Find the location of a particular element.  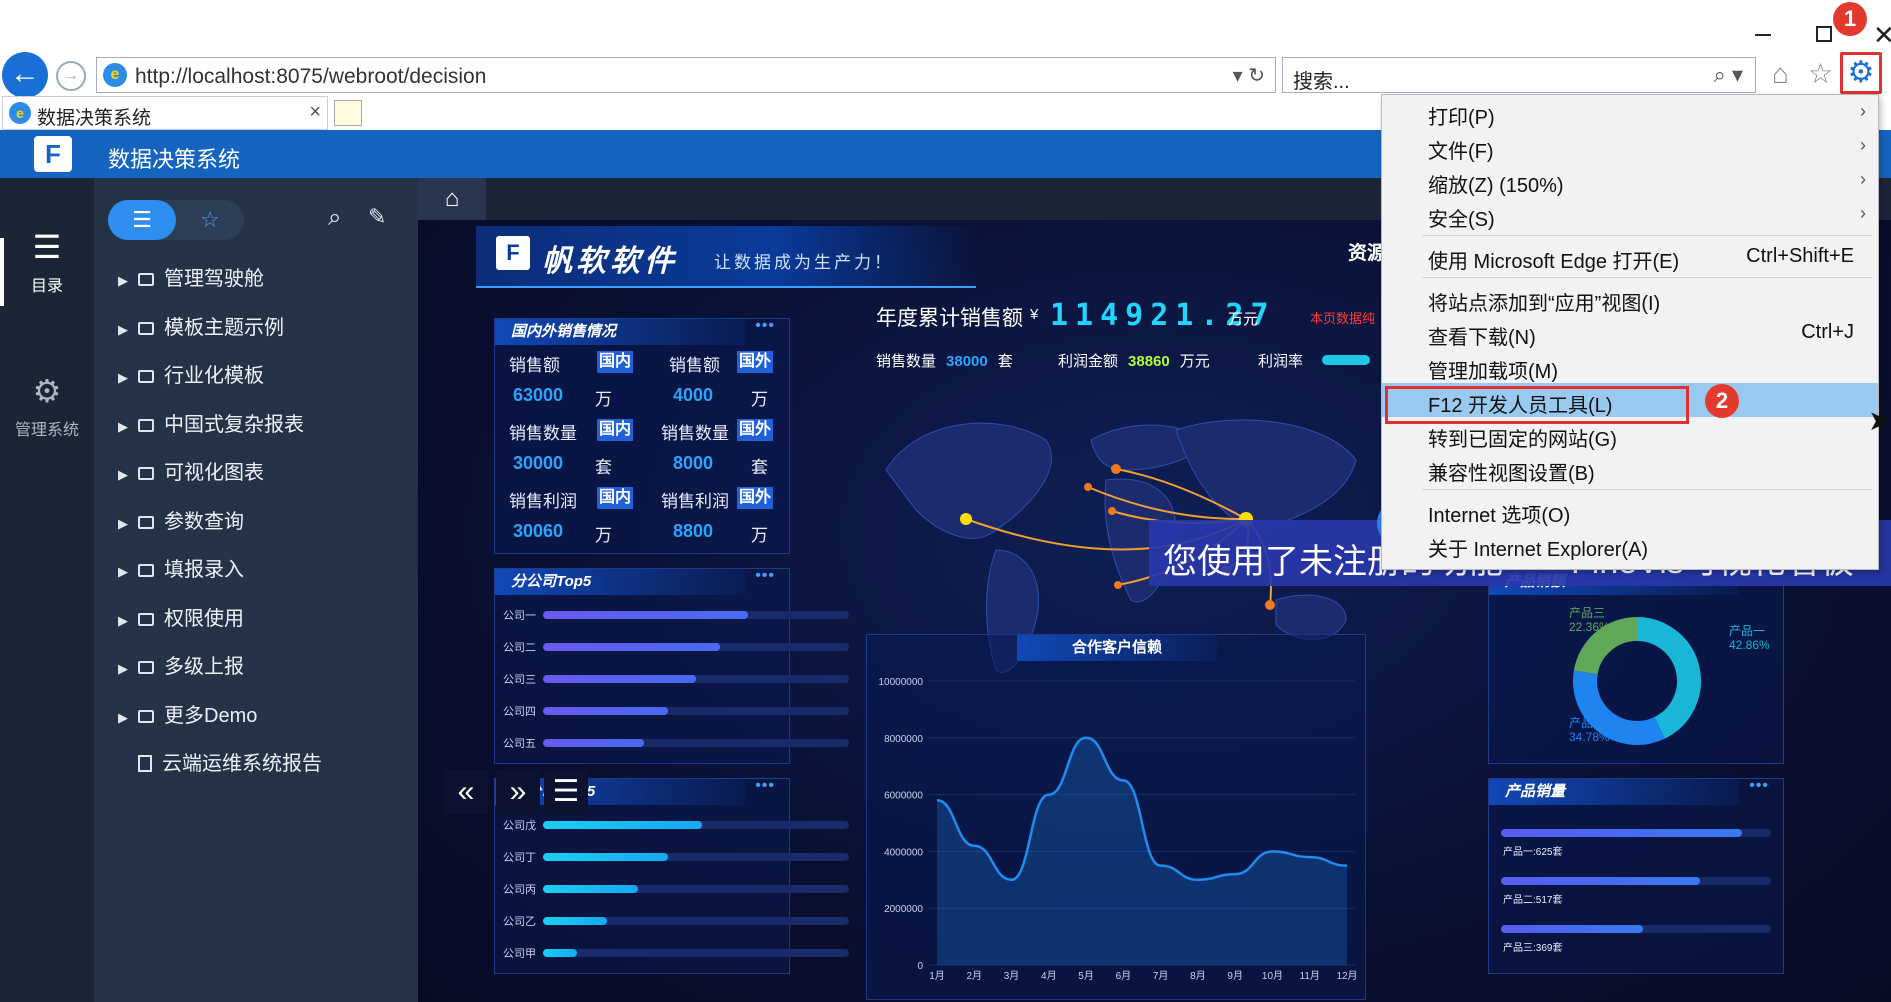

menu-item-view-downloads: 查看下载(N) Ctrl+J is located at coordinates (1630, 332).